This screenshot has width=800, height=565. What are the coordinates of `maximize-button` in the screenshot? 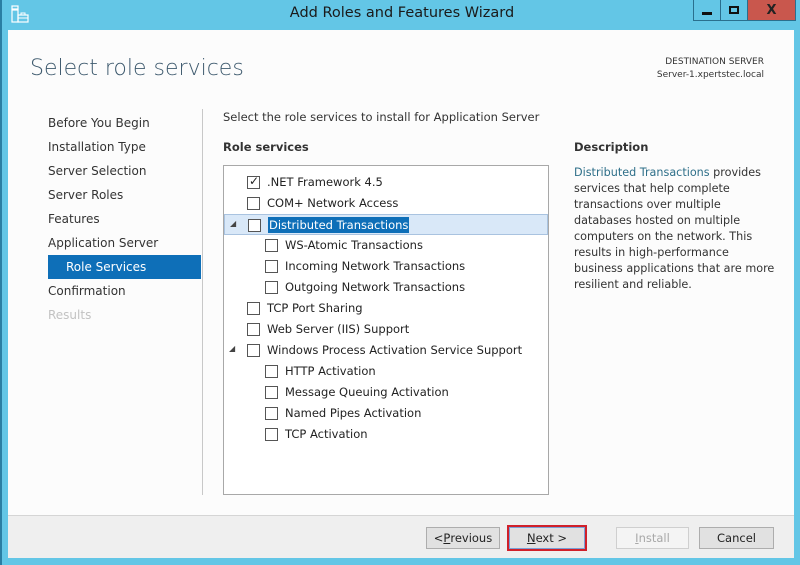 It's located at (734, 10).